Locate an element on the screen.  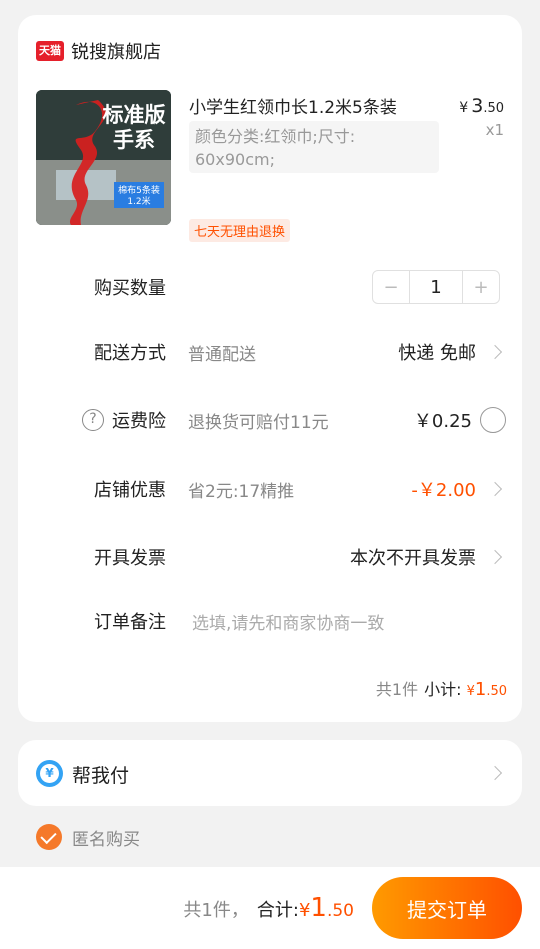
product-image: 标准版 手系 棉布5条装 1.2米 is located at coordinates (103, 157).